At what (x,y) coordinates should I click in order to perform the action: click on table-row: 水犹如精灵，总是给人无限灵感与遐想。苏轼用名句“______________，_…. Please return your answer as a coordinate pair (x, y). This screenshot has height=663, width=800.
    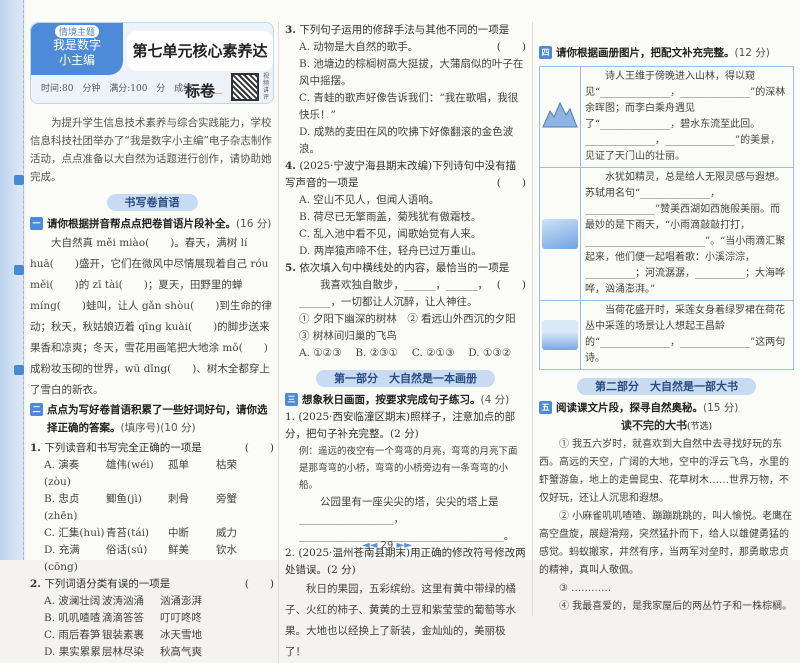
    Looking at the image, I should click on (666, 234).